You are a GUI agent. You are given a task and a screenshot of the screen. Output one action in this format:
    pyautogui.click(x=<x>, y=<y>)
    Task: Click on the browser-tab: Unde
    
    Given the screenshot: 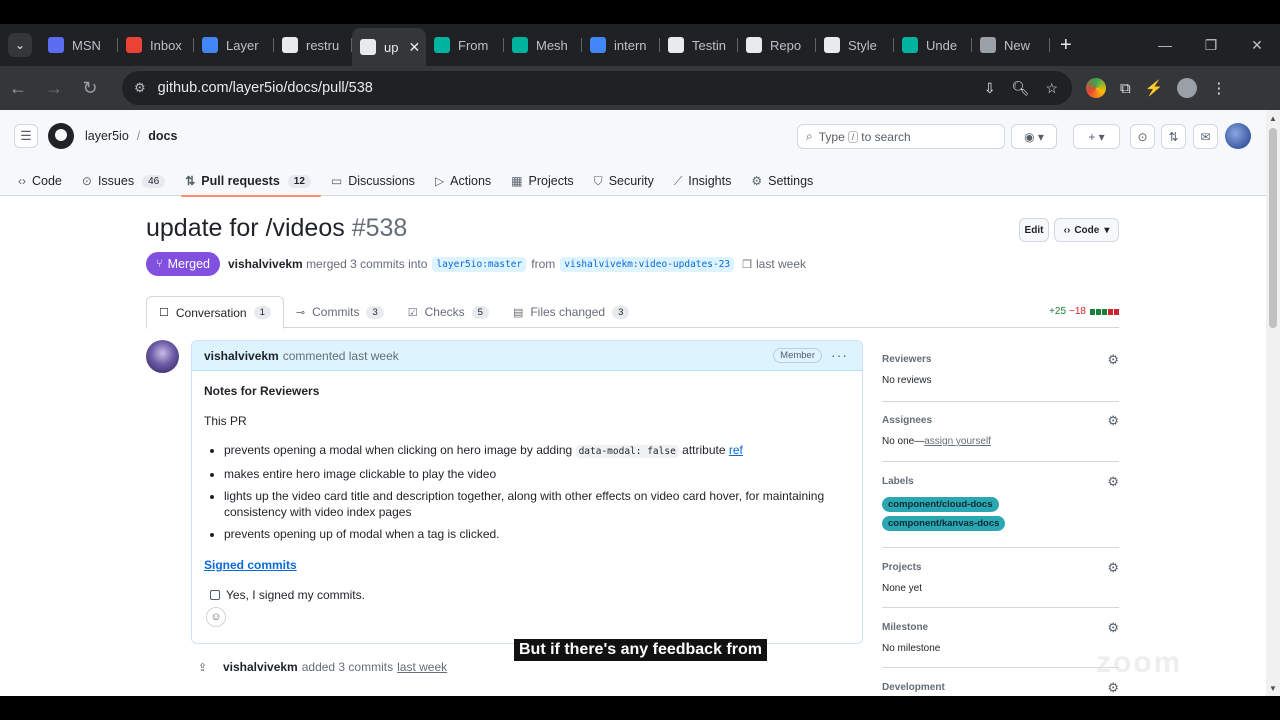 What is the action you would take?
    pyautogui.click(x=933, y=45)
    